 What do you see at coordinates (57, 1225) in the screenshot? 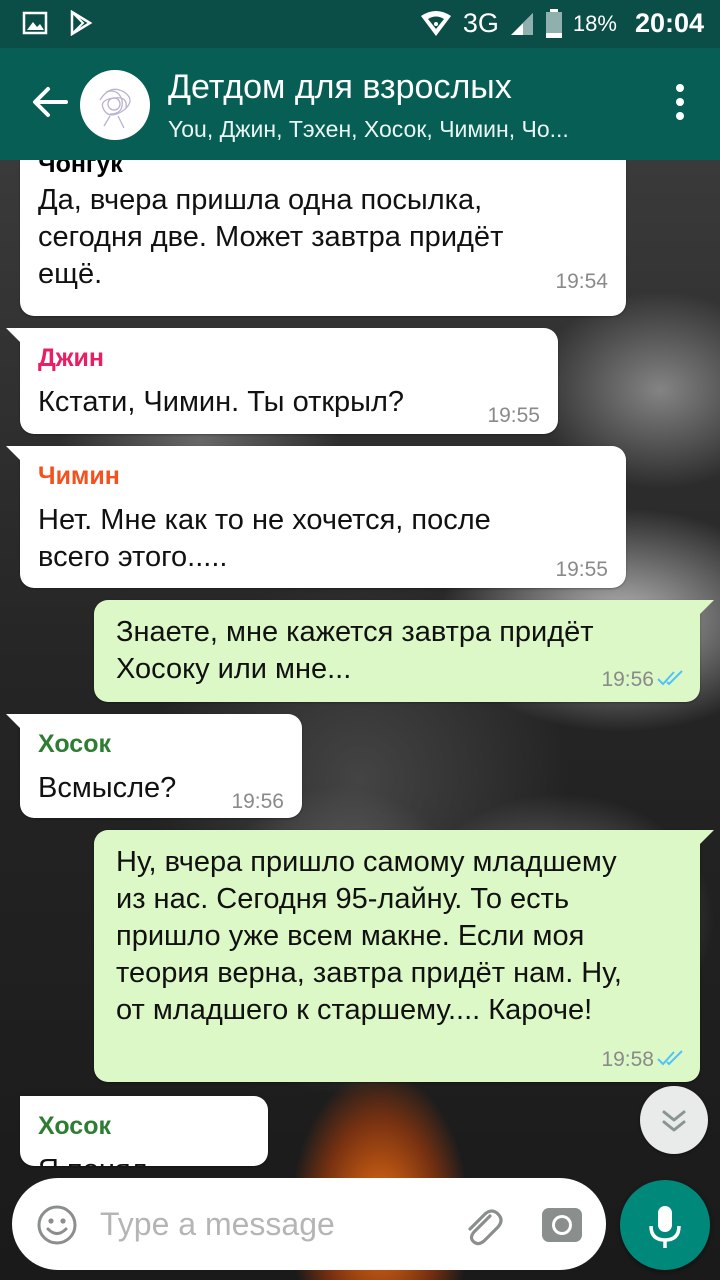
I see `emoji-icon` at bounding box center [57, 1225].